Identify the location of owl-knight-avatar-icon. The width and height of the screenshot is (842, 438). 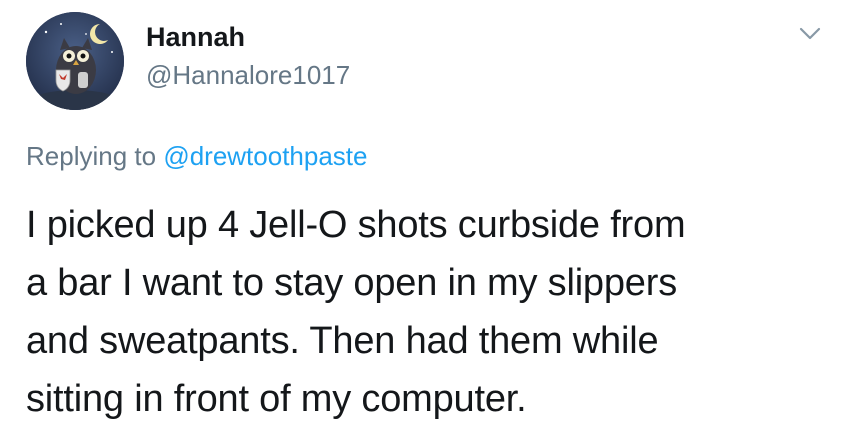
(75, 61).